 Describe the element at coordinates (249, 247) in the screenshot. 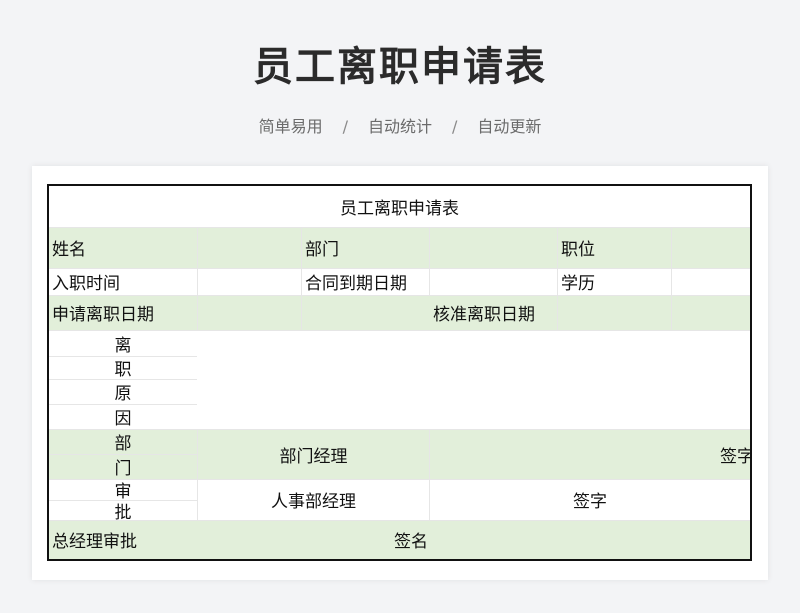

I see `field-name` at that location.